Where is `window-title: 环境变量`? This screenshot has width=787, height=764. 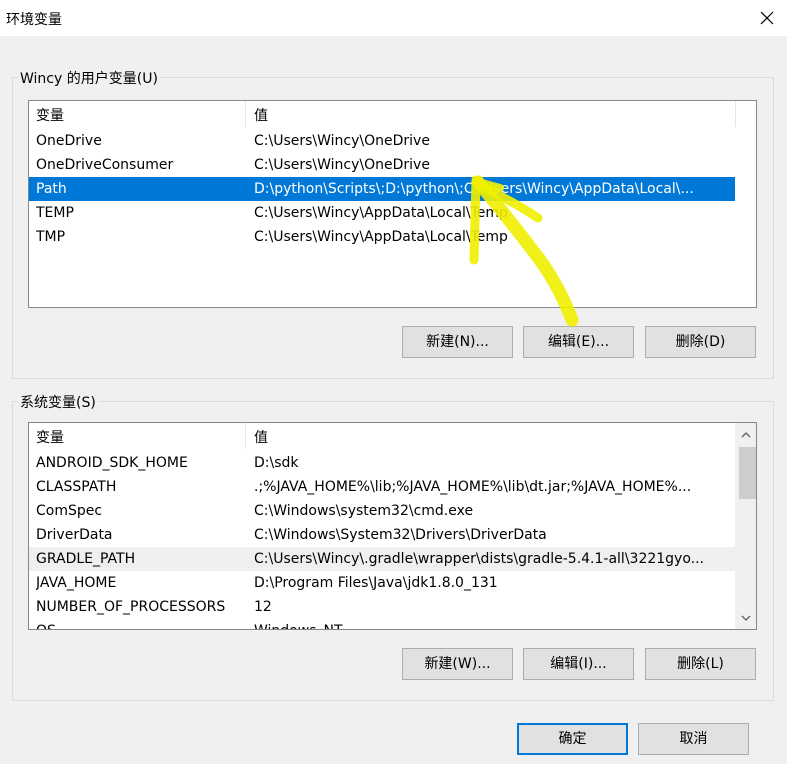
window-title: 环境变量 is located at coordinates (34, 20).